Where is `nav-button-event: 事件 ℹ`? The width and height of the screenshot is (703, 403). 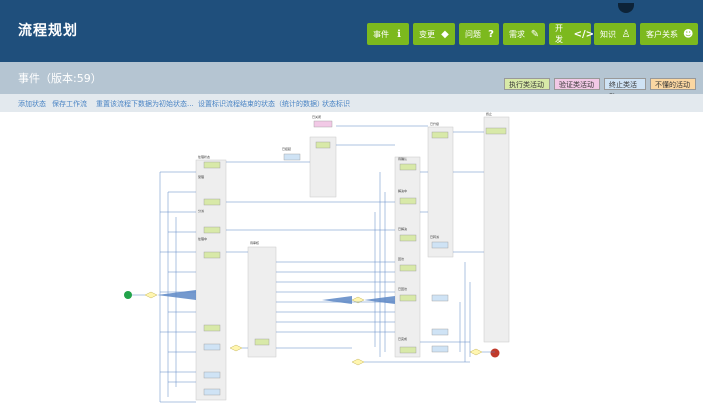 nav-button-event: 事件 ℹ is located at coordinates (388, 34).